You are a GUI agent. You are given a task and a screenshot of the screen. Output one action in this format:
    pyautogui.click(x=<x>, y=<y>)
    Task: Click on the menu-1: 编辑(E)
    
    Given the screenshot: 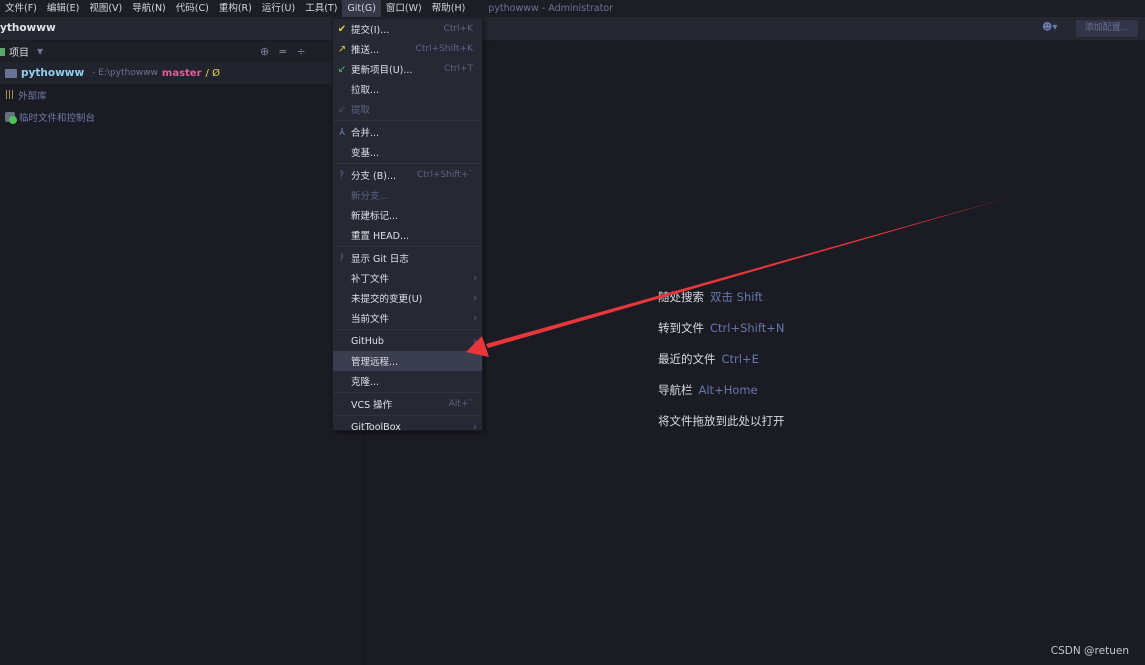 What is the action you would take?
    pyautogui.click(x=63, y=8)
    